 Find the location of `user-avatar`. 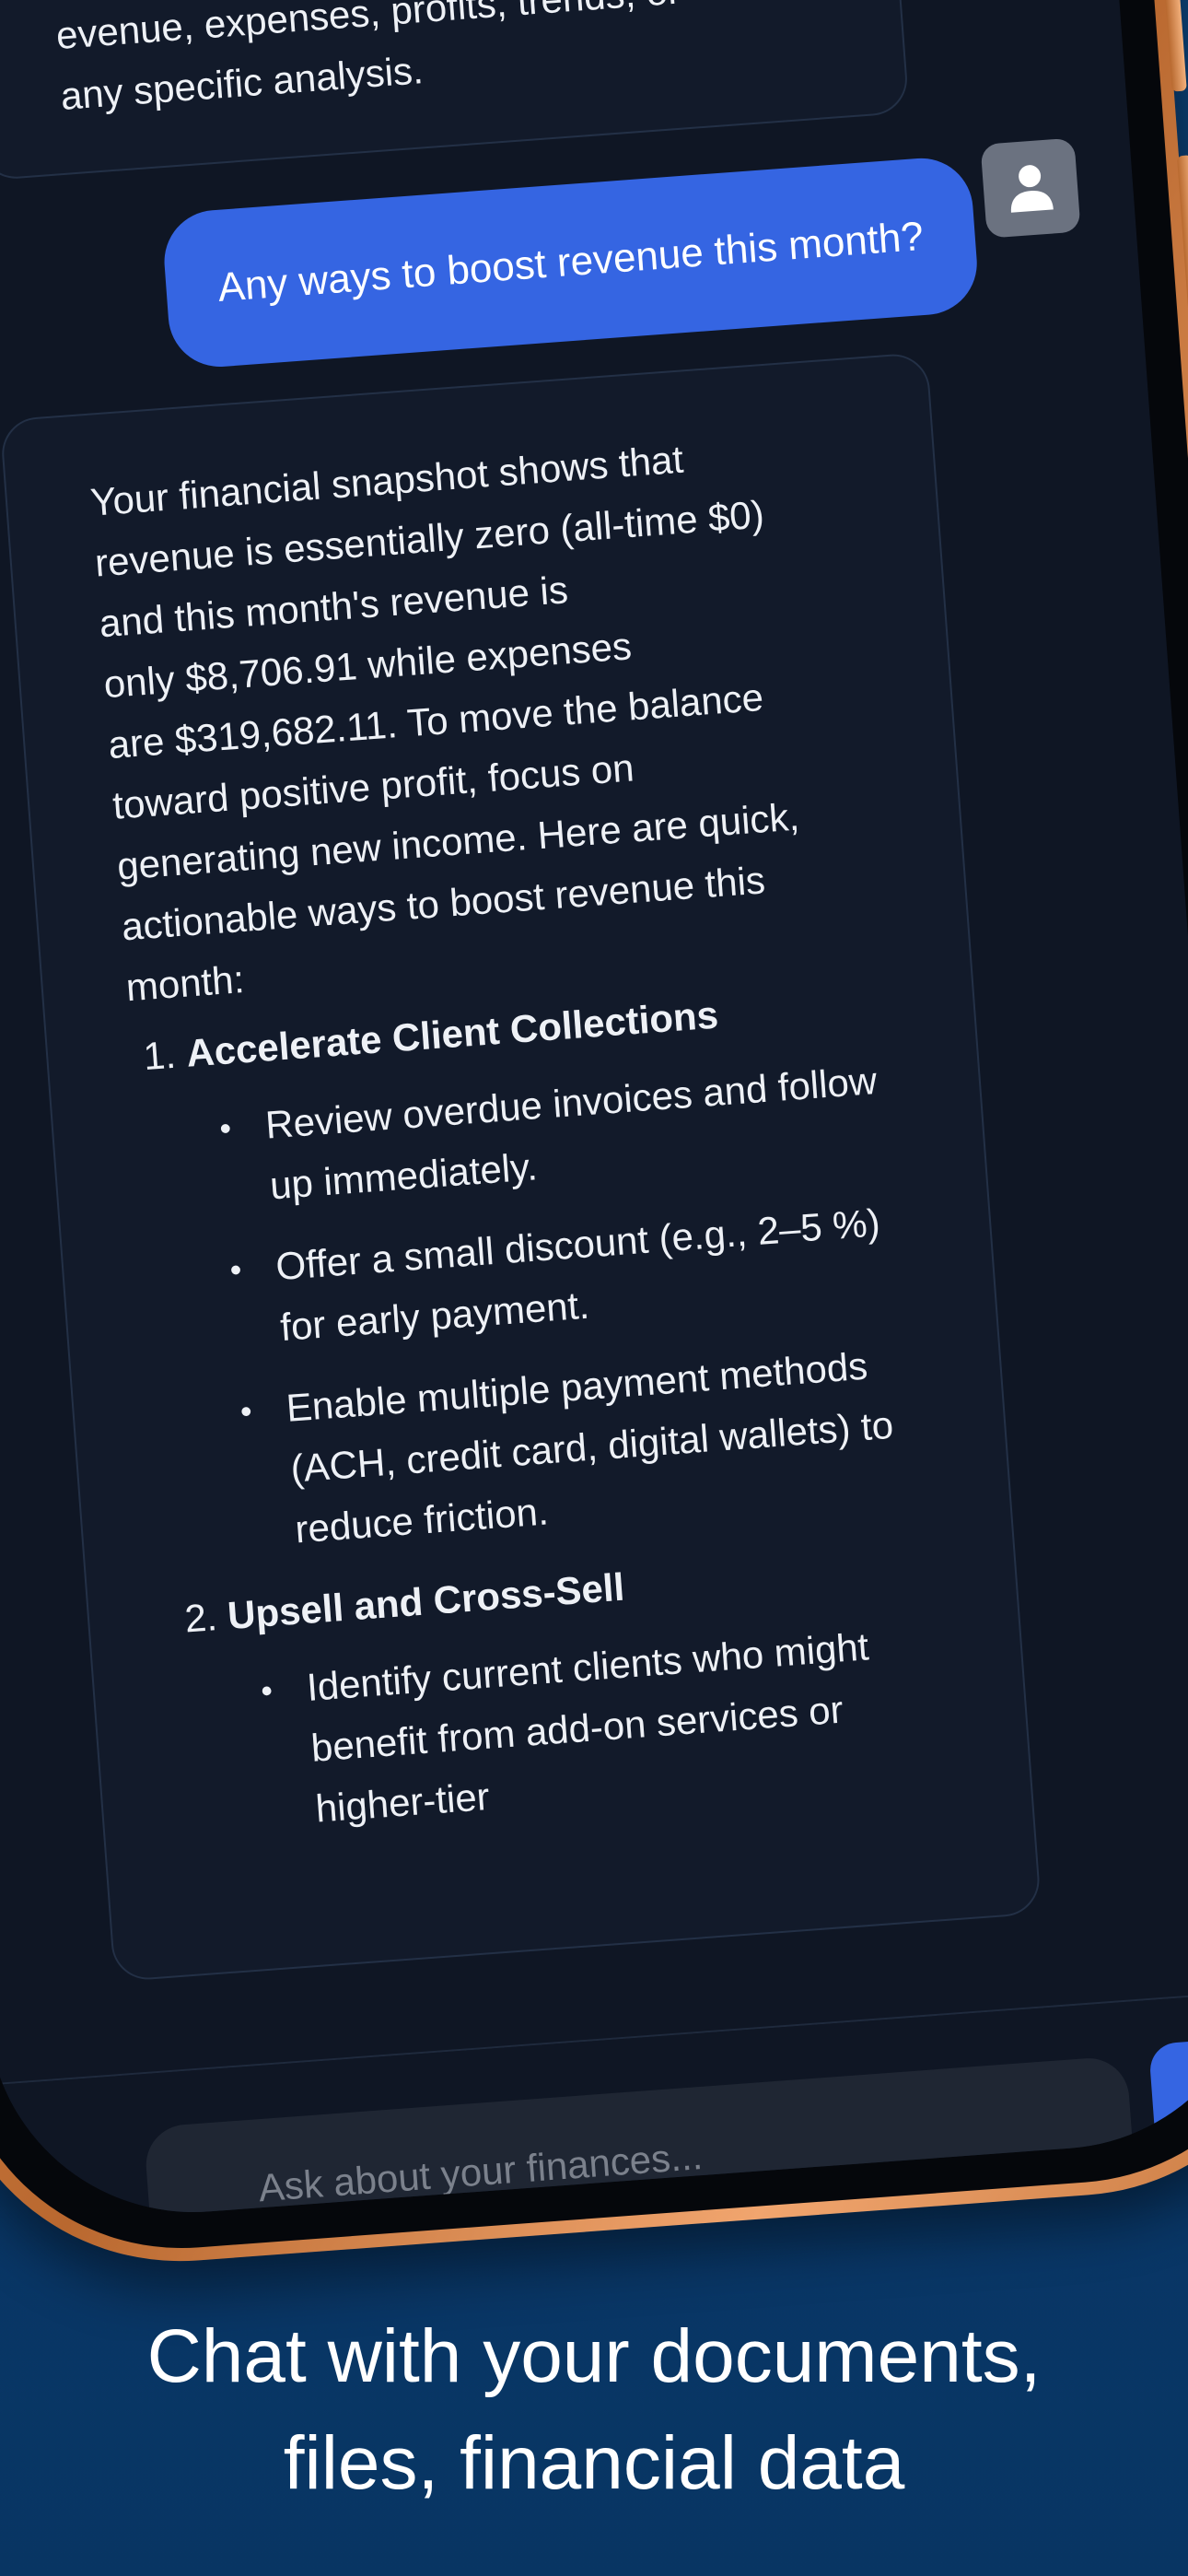

user-avatar is located at coordinates (1030, 188).